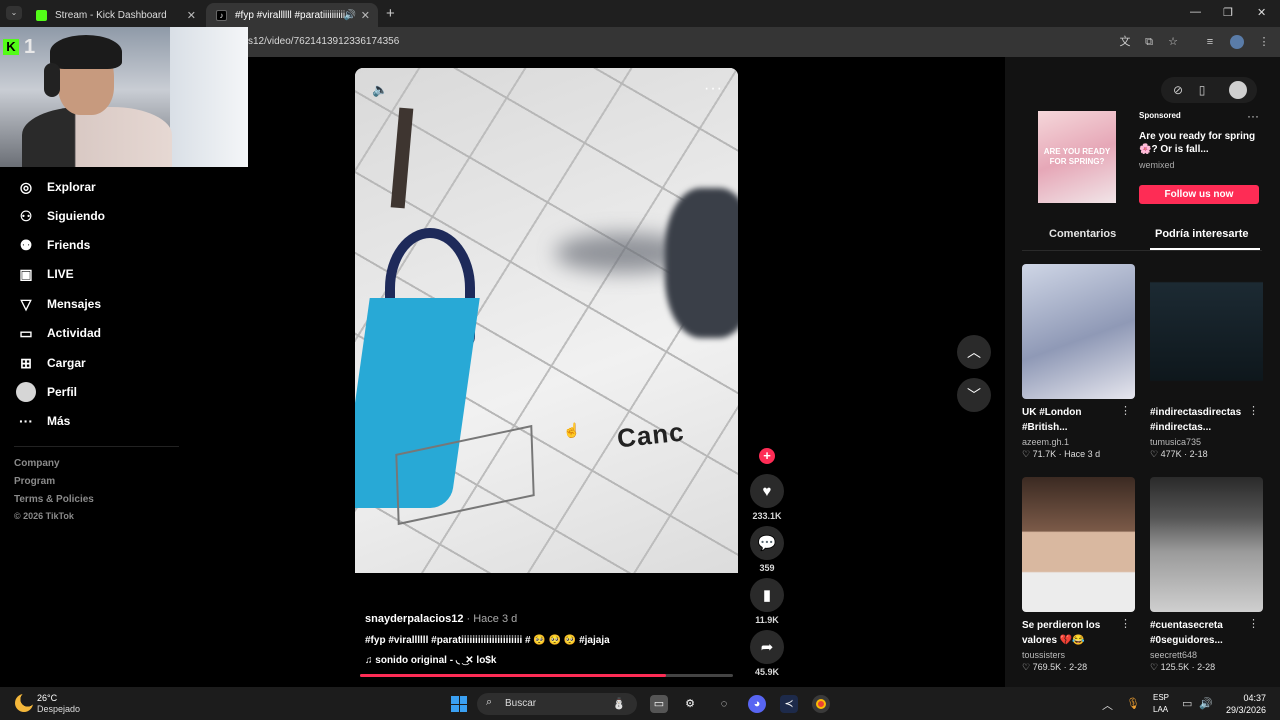  I want to click on ad-thumbnail: ARE YOU READY FOR SPRING?, so click(1077, 157).